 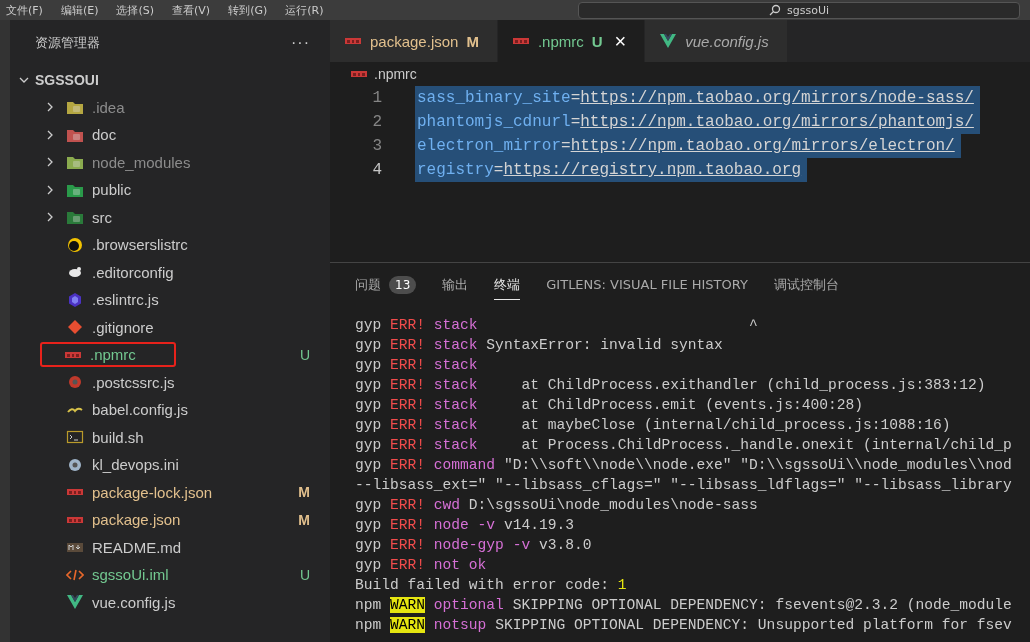 I want to click on panel-tab: GITLENS: VISUAL FILE HISTORY, so click(x=647, y=285).